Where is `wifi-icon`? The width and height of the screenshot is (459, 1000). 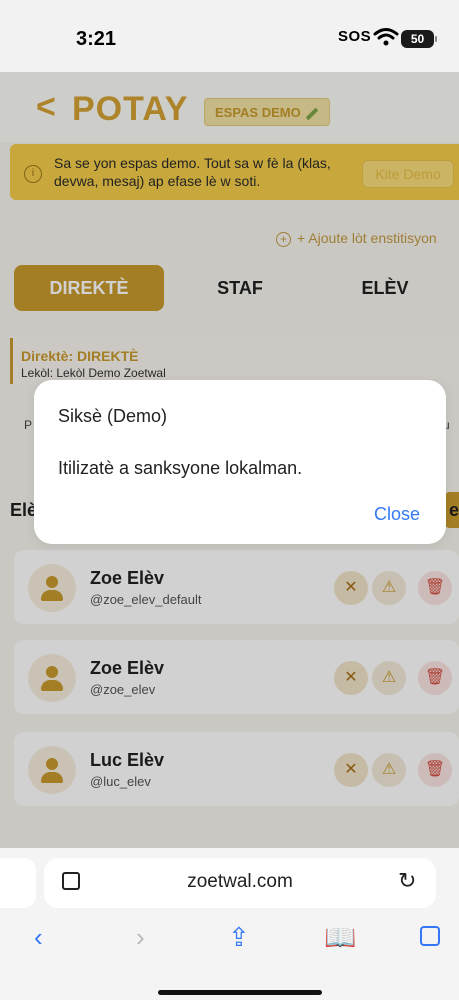
wifi-icon is located at coordinates (386, 37).